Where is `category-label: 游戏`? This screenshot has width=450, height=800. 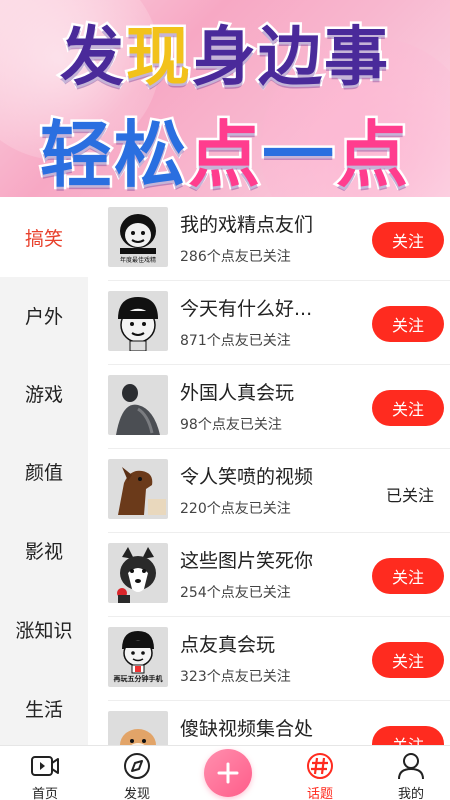
category-label: 游戏 is located at coordinates (43, 394).